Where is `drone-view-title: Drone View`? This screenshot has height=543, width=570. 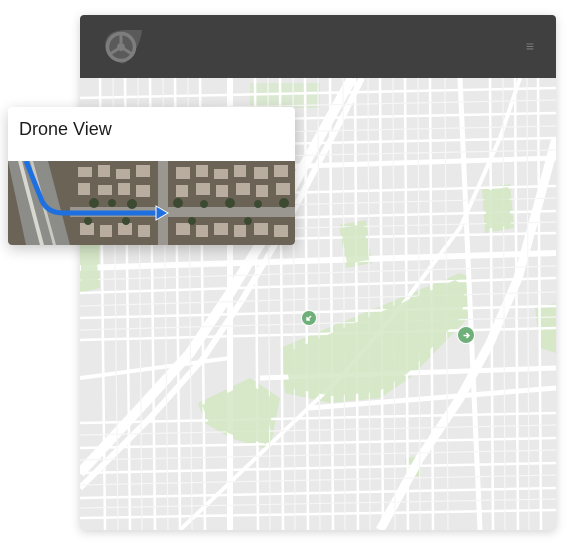
drone-view-title: Drone View is located at coordinates (65, 129).